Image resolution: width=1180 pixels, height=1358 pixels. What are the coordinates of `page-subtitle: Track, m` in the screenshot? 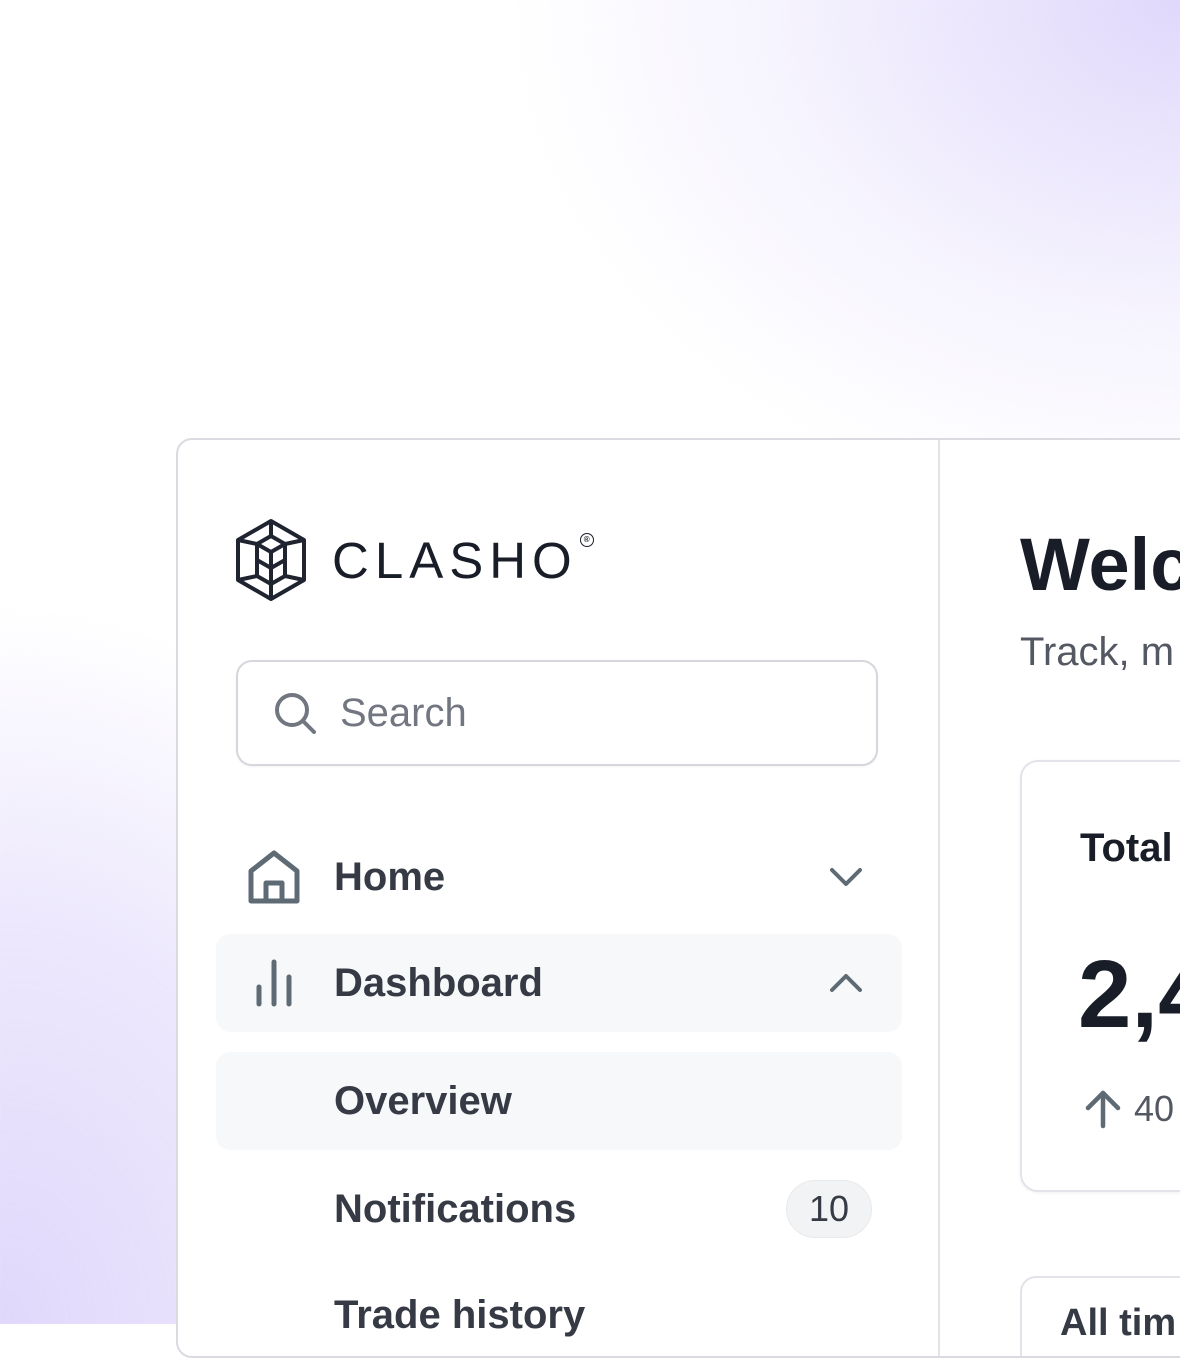 It's located at (1097, 652).